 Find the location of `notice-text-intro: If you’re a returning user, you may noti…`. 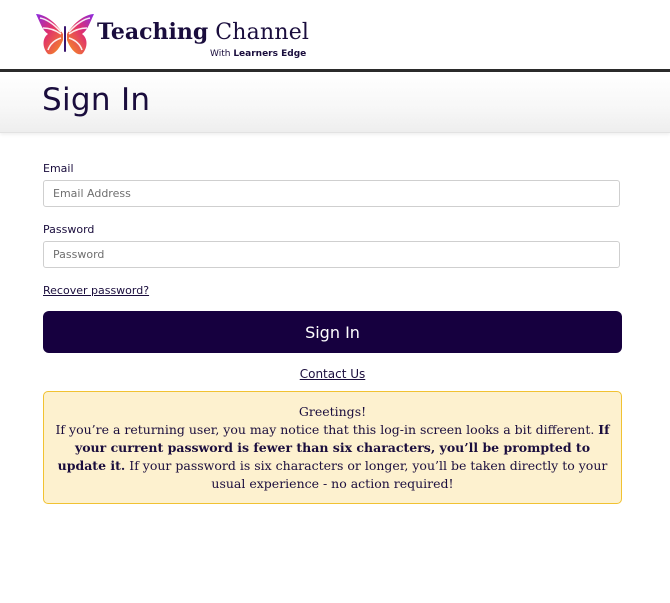

notice-text-intro: If you’re a returning user, you may noti… is located at coordinates (325, 429).